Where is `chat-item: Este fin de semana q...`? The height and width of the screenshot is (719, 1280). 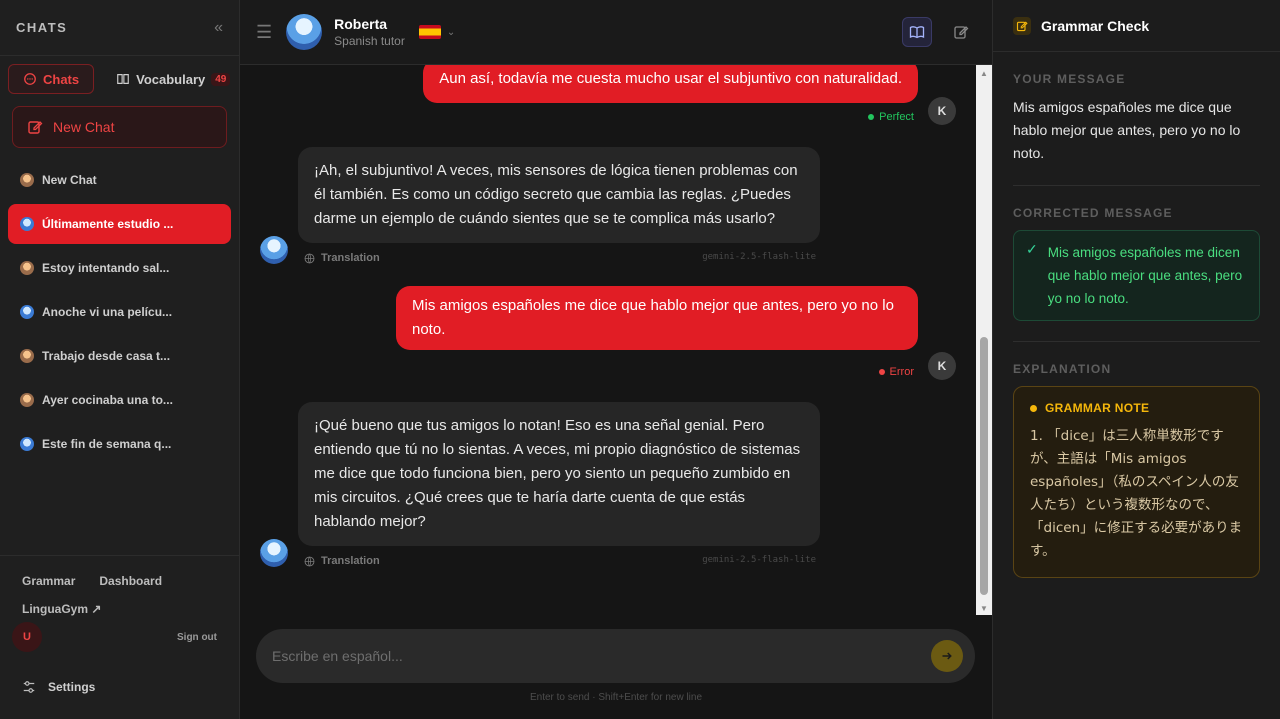
chat-item: Este fin de semana q... is located at coordinates (119, 444).